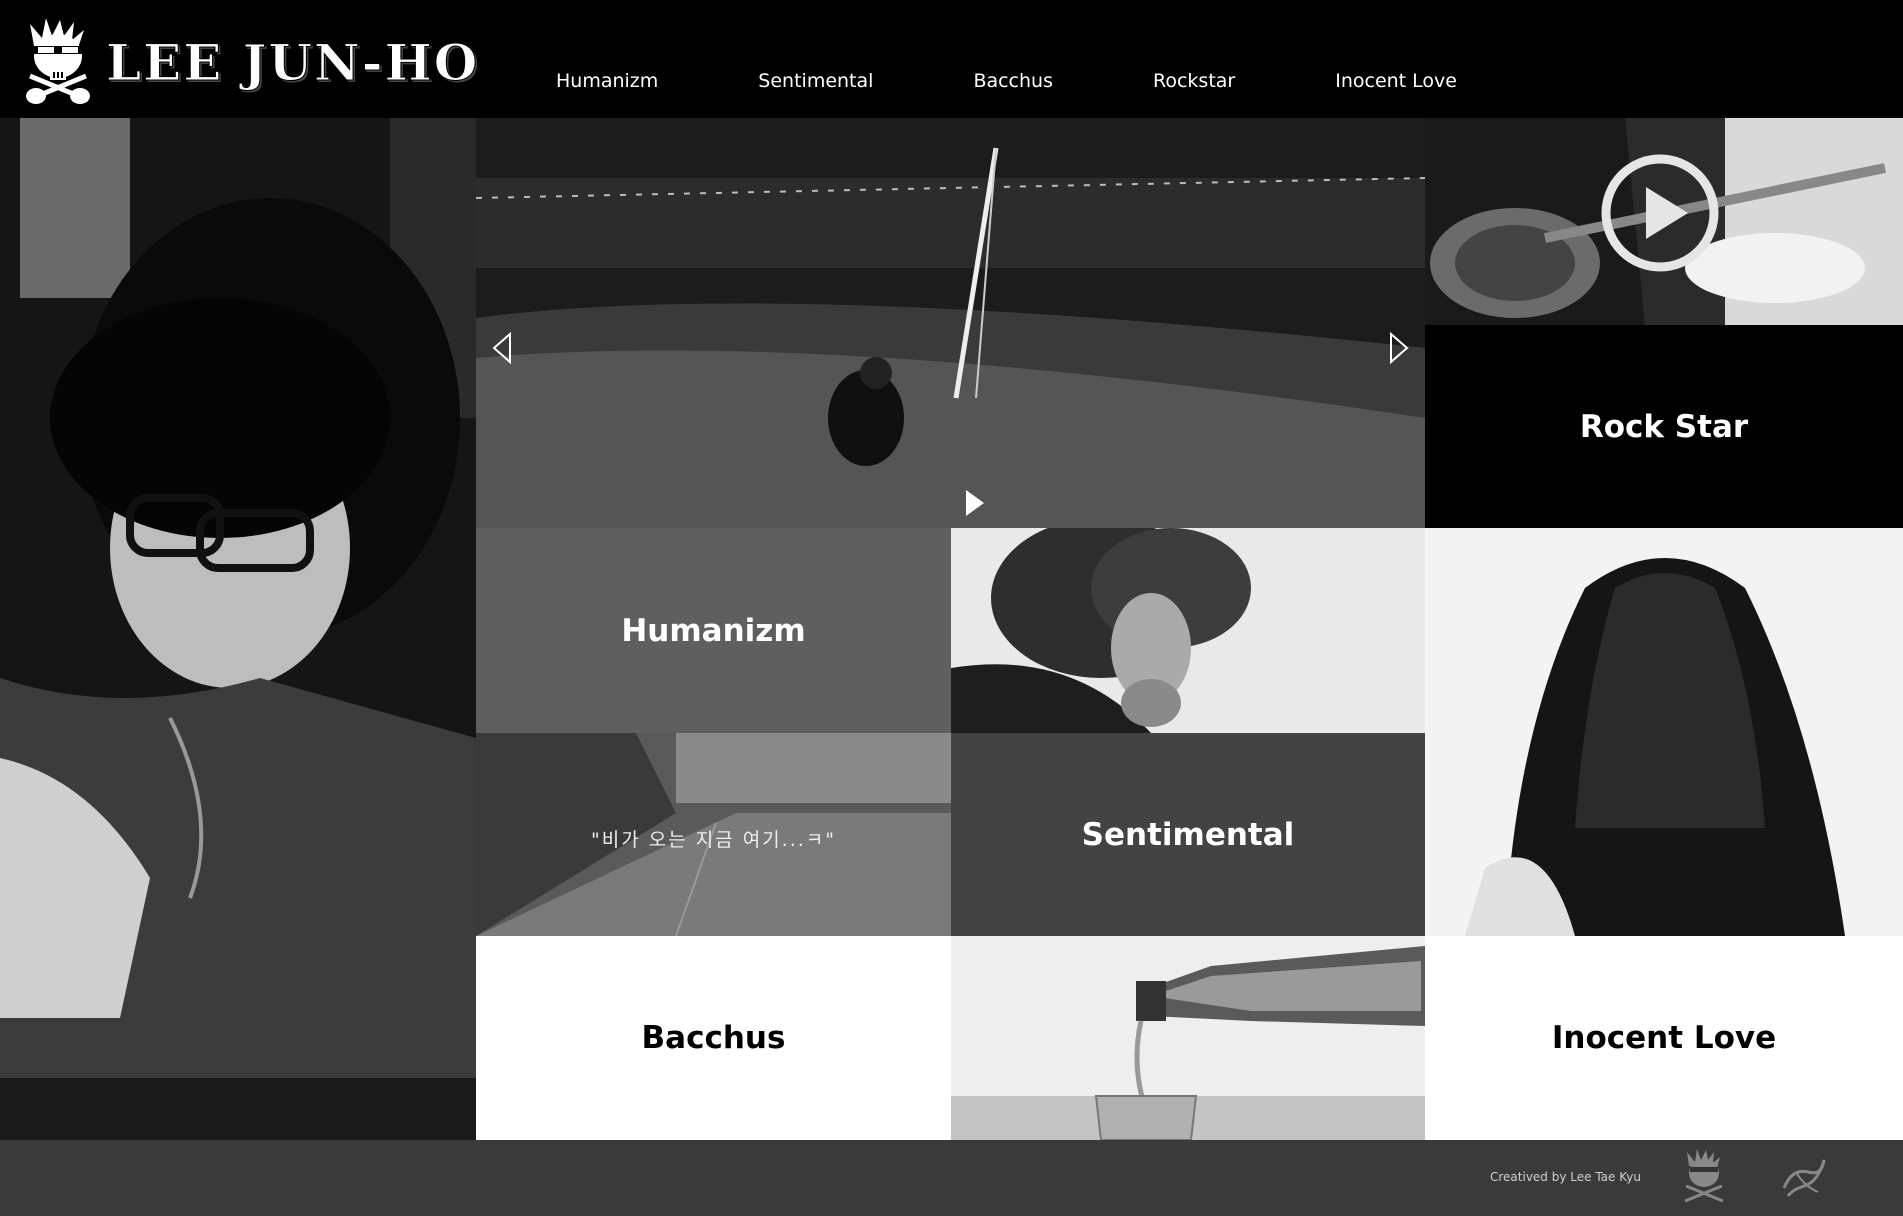 The height and width of the screenshot is (1216, 1903). Describe the element at coordinates (292, 62) in the screenshot. I see `logo-title: LEE JUN-HO` at that location.